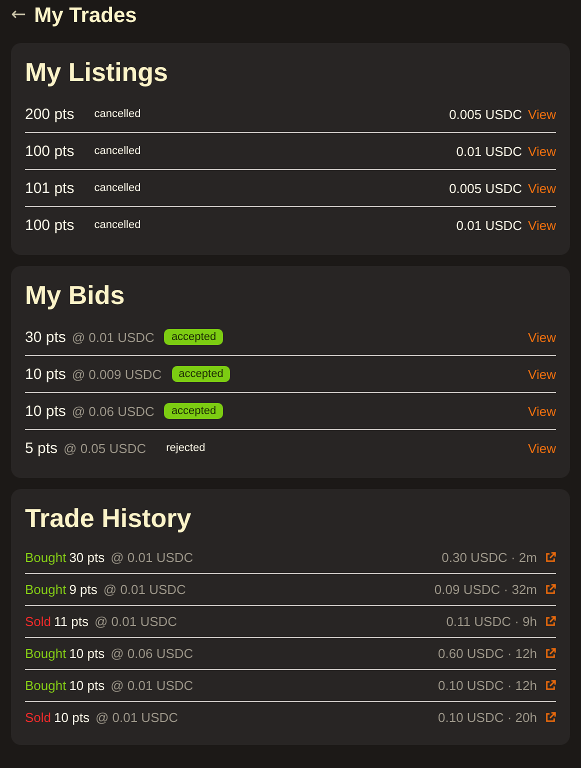 The image size is (581, 768). I want to click on listing-amount: 101 pts, so click(49, 188).